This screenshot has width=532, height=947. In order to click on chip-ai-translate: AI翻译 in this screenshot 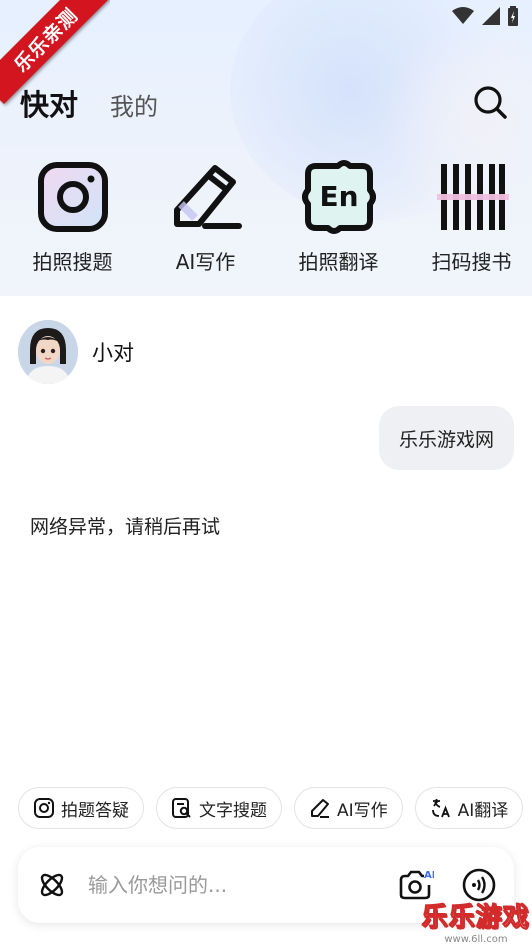, I will do `click(469, 808)`.